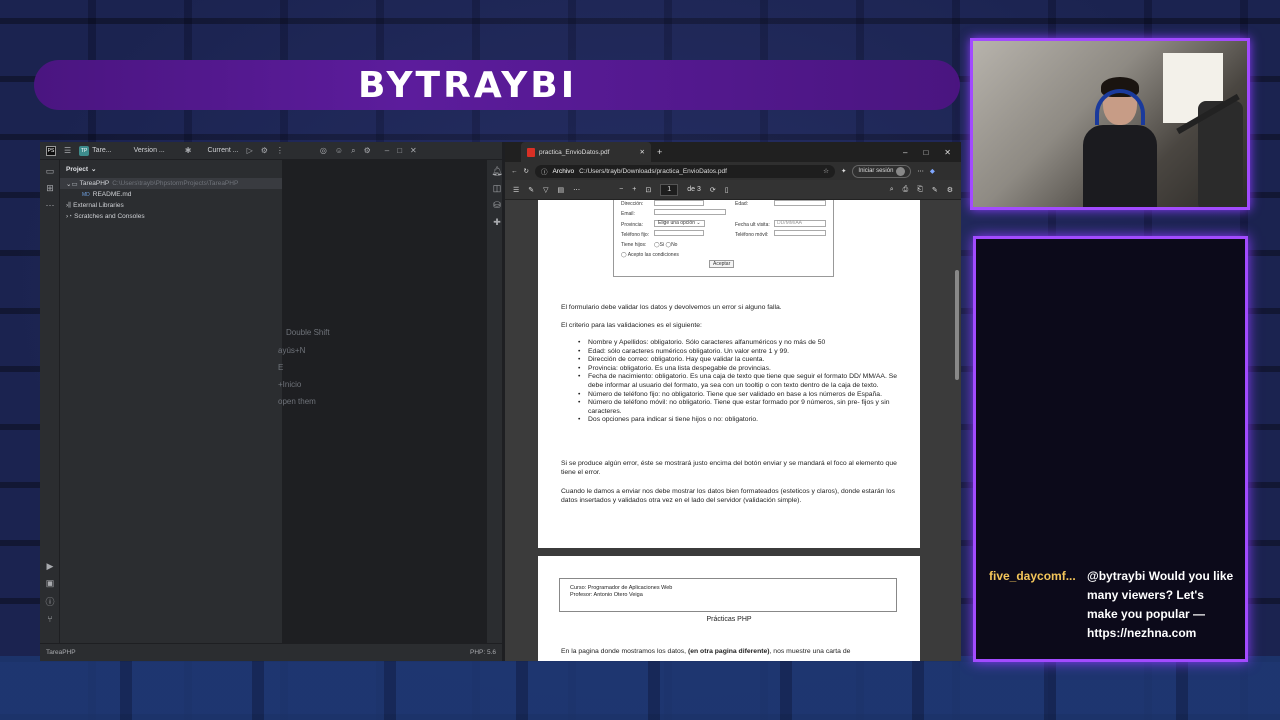  What do you see at coordinates (752, 235) in the screenshot?
I see `form-label: Teléfono móvil:` at bounding box center [752, 235].